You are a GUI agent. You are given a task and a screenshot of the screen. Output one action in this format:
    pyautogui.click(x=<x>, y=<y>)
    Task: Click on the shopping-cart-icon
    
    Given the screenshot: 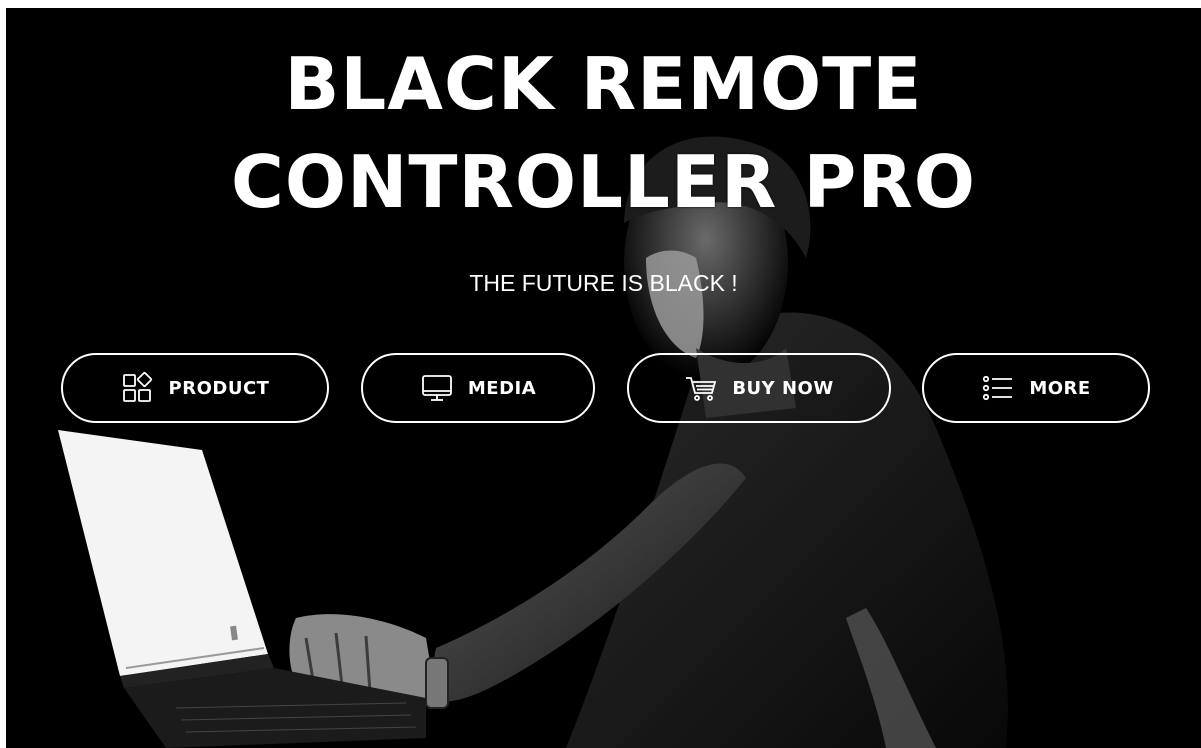 What is the action you would take?
    pyautogui.click(x=701, y=388)
    